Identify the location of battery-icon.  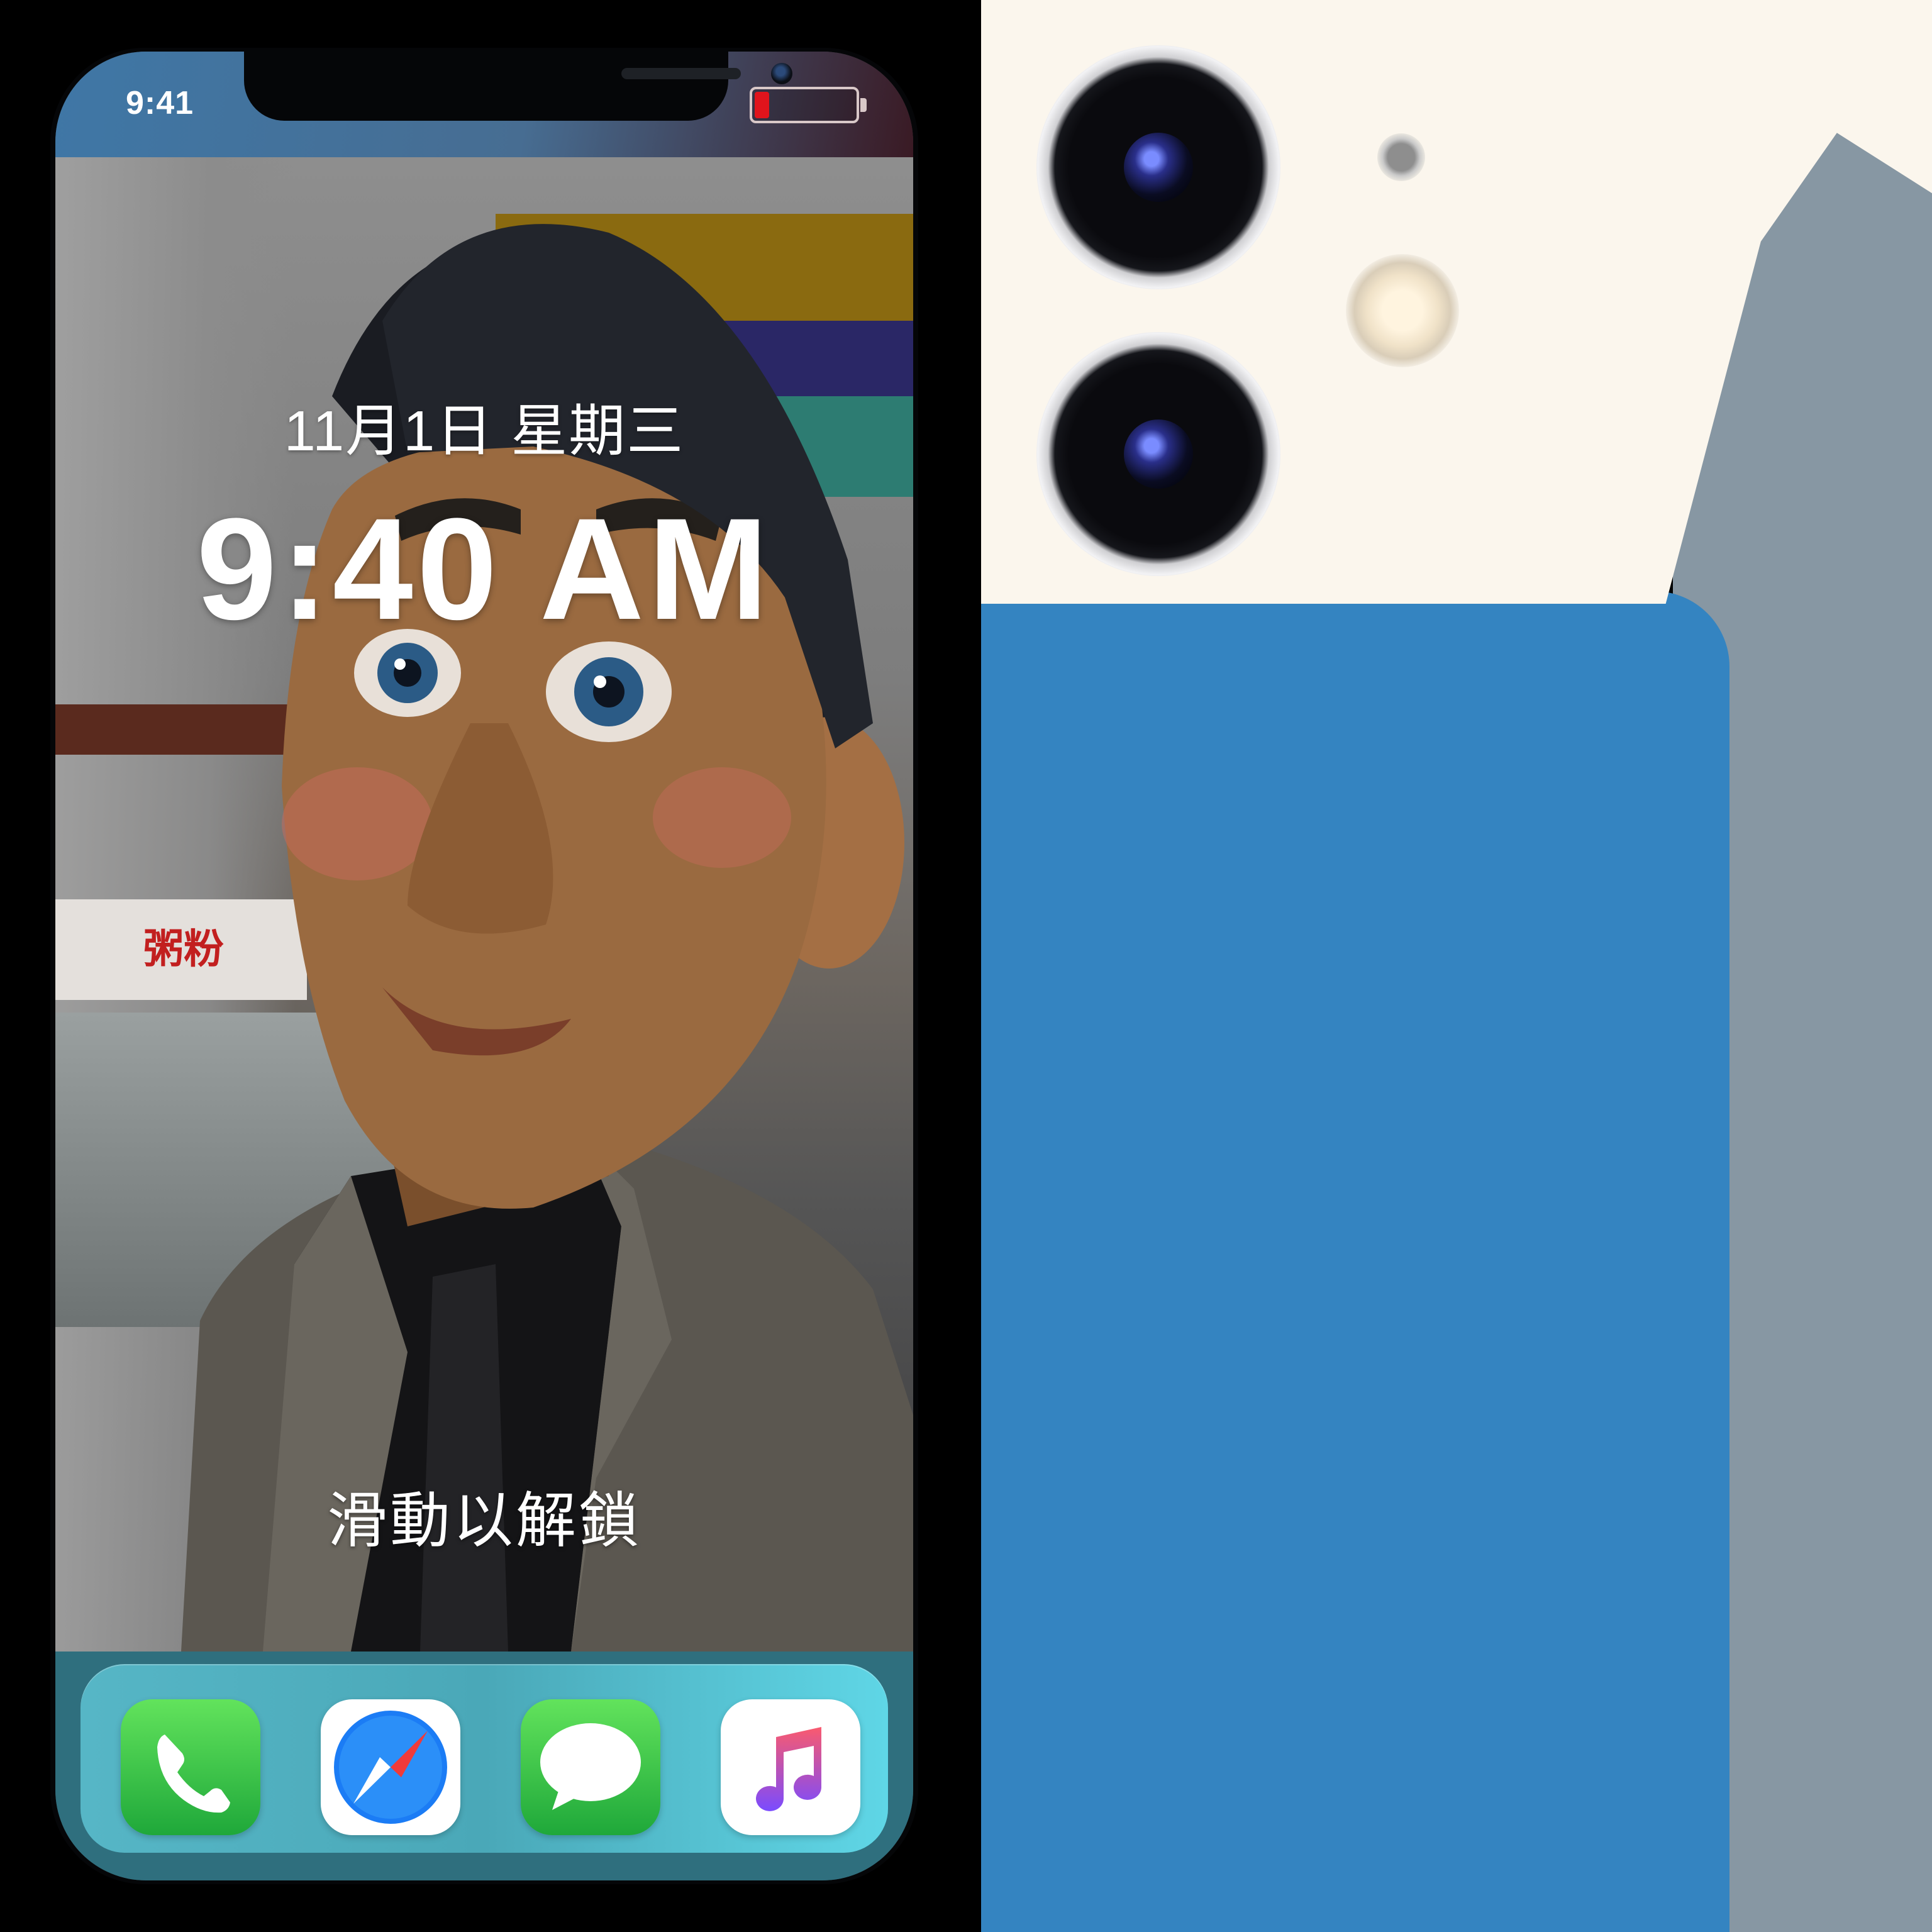
(804, 105).